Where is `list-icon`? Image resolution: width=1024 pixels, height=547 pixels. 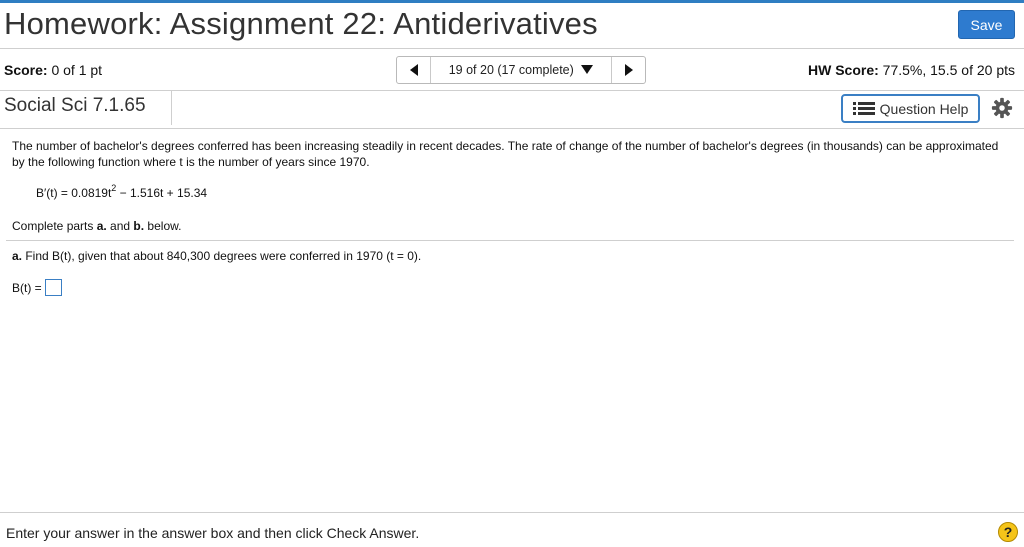
list-icon is located at coordinates (863, 108).